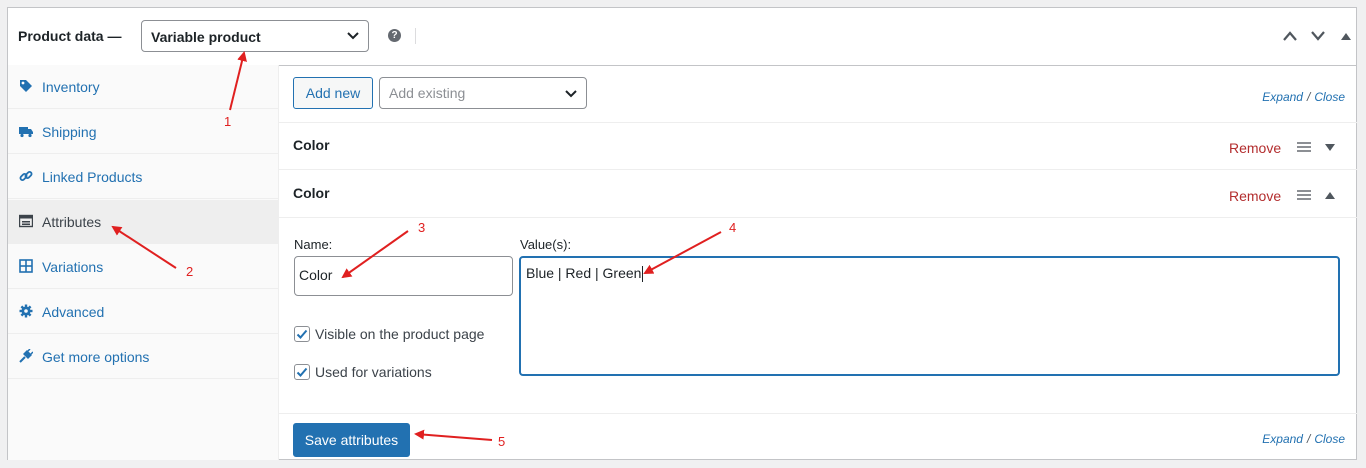 The height and width of the screenshot is (468, 1366). I want to click on visible-label: Visible on the product page, so click(400, 334).